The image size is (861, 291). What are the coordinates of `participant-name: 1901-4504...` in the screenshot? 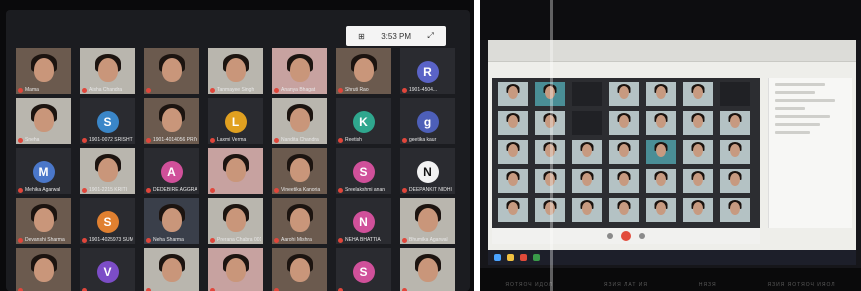 It's located at (427, 90).